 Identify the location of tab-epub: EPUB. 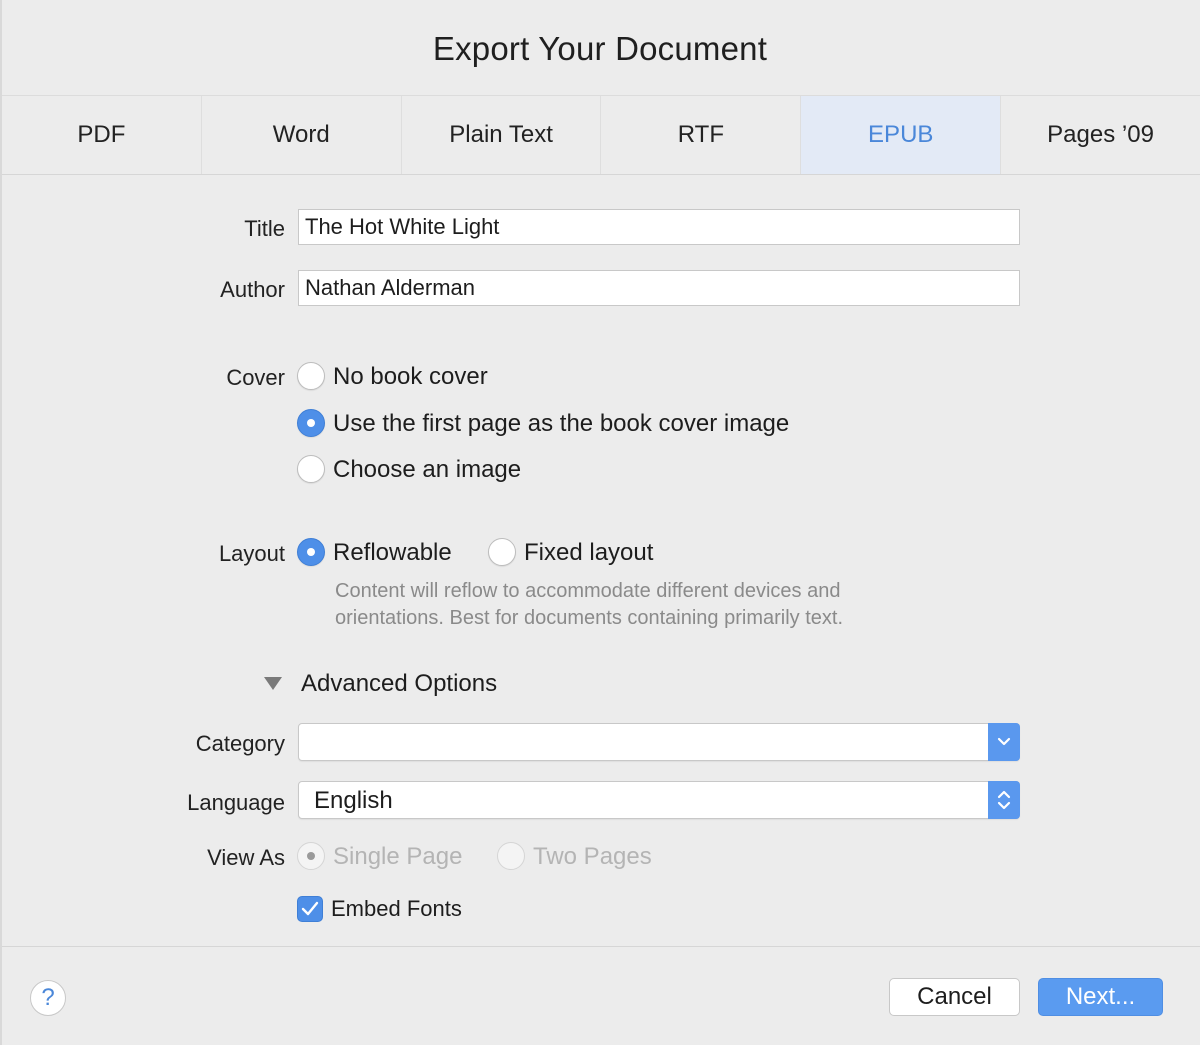
(901, 135).